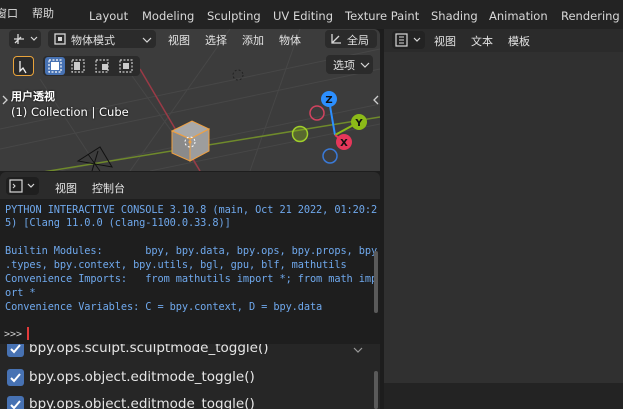 This screenshot has height=409, width=623. I want to click on select-extend-icon, so click(79, 66).